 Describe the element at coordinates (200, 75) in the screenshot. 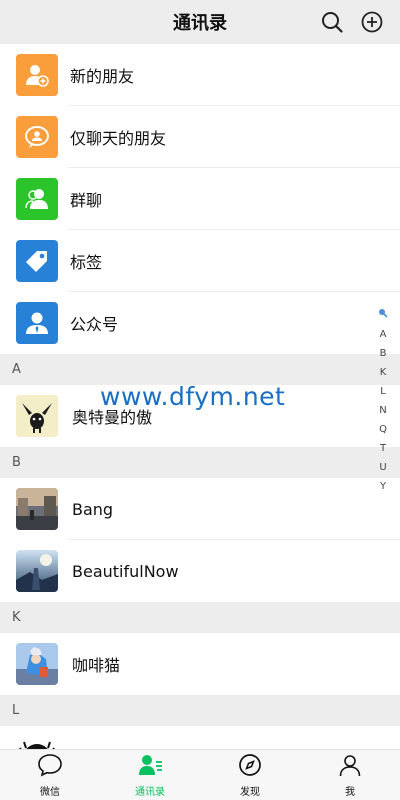

I see `new-friends-entry: 新的朋友` at that location.